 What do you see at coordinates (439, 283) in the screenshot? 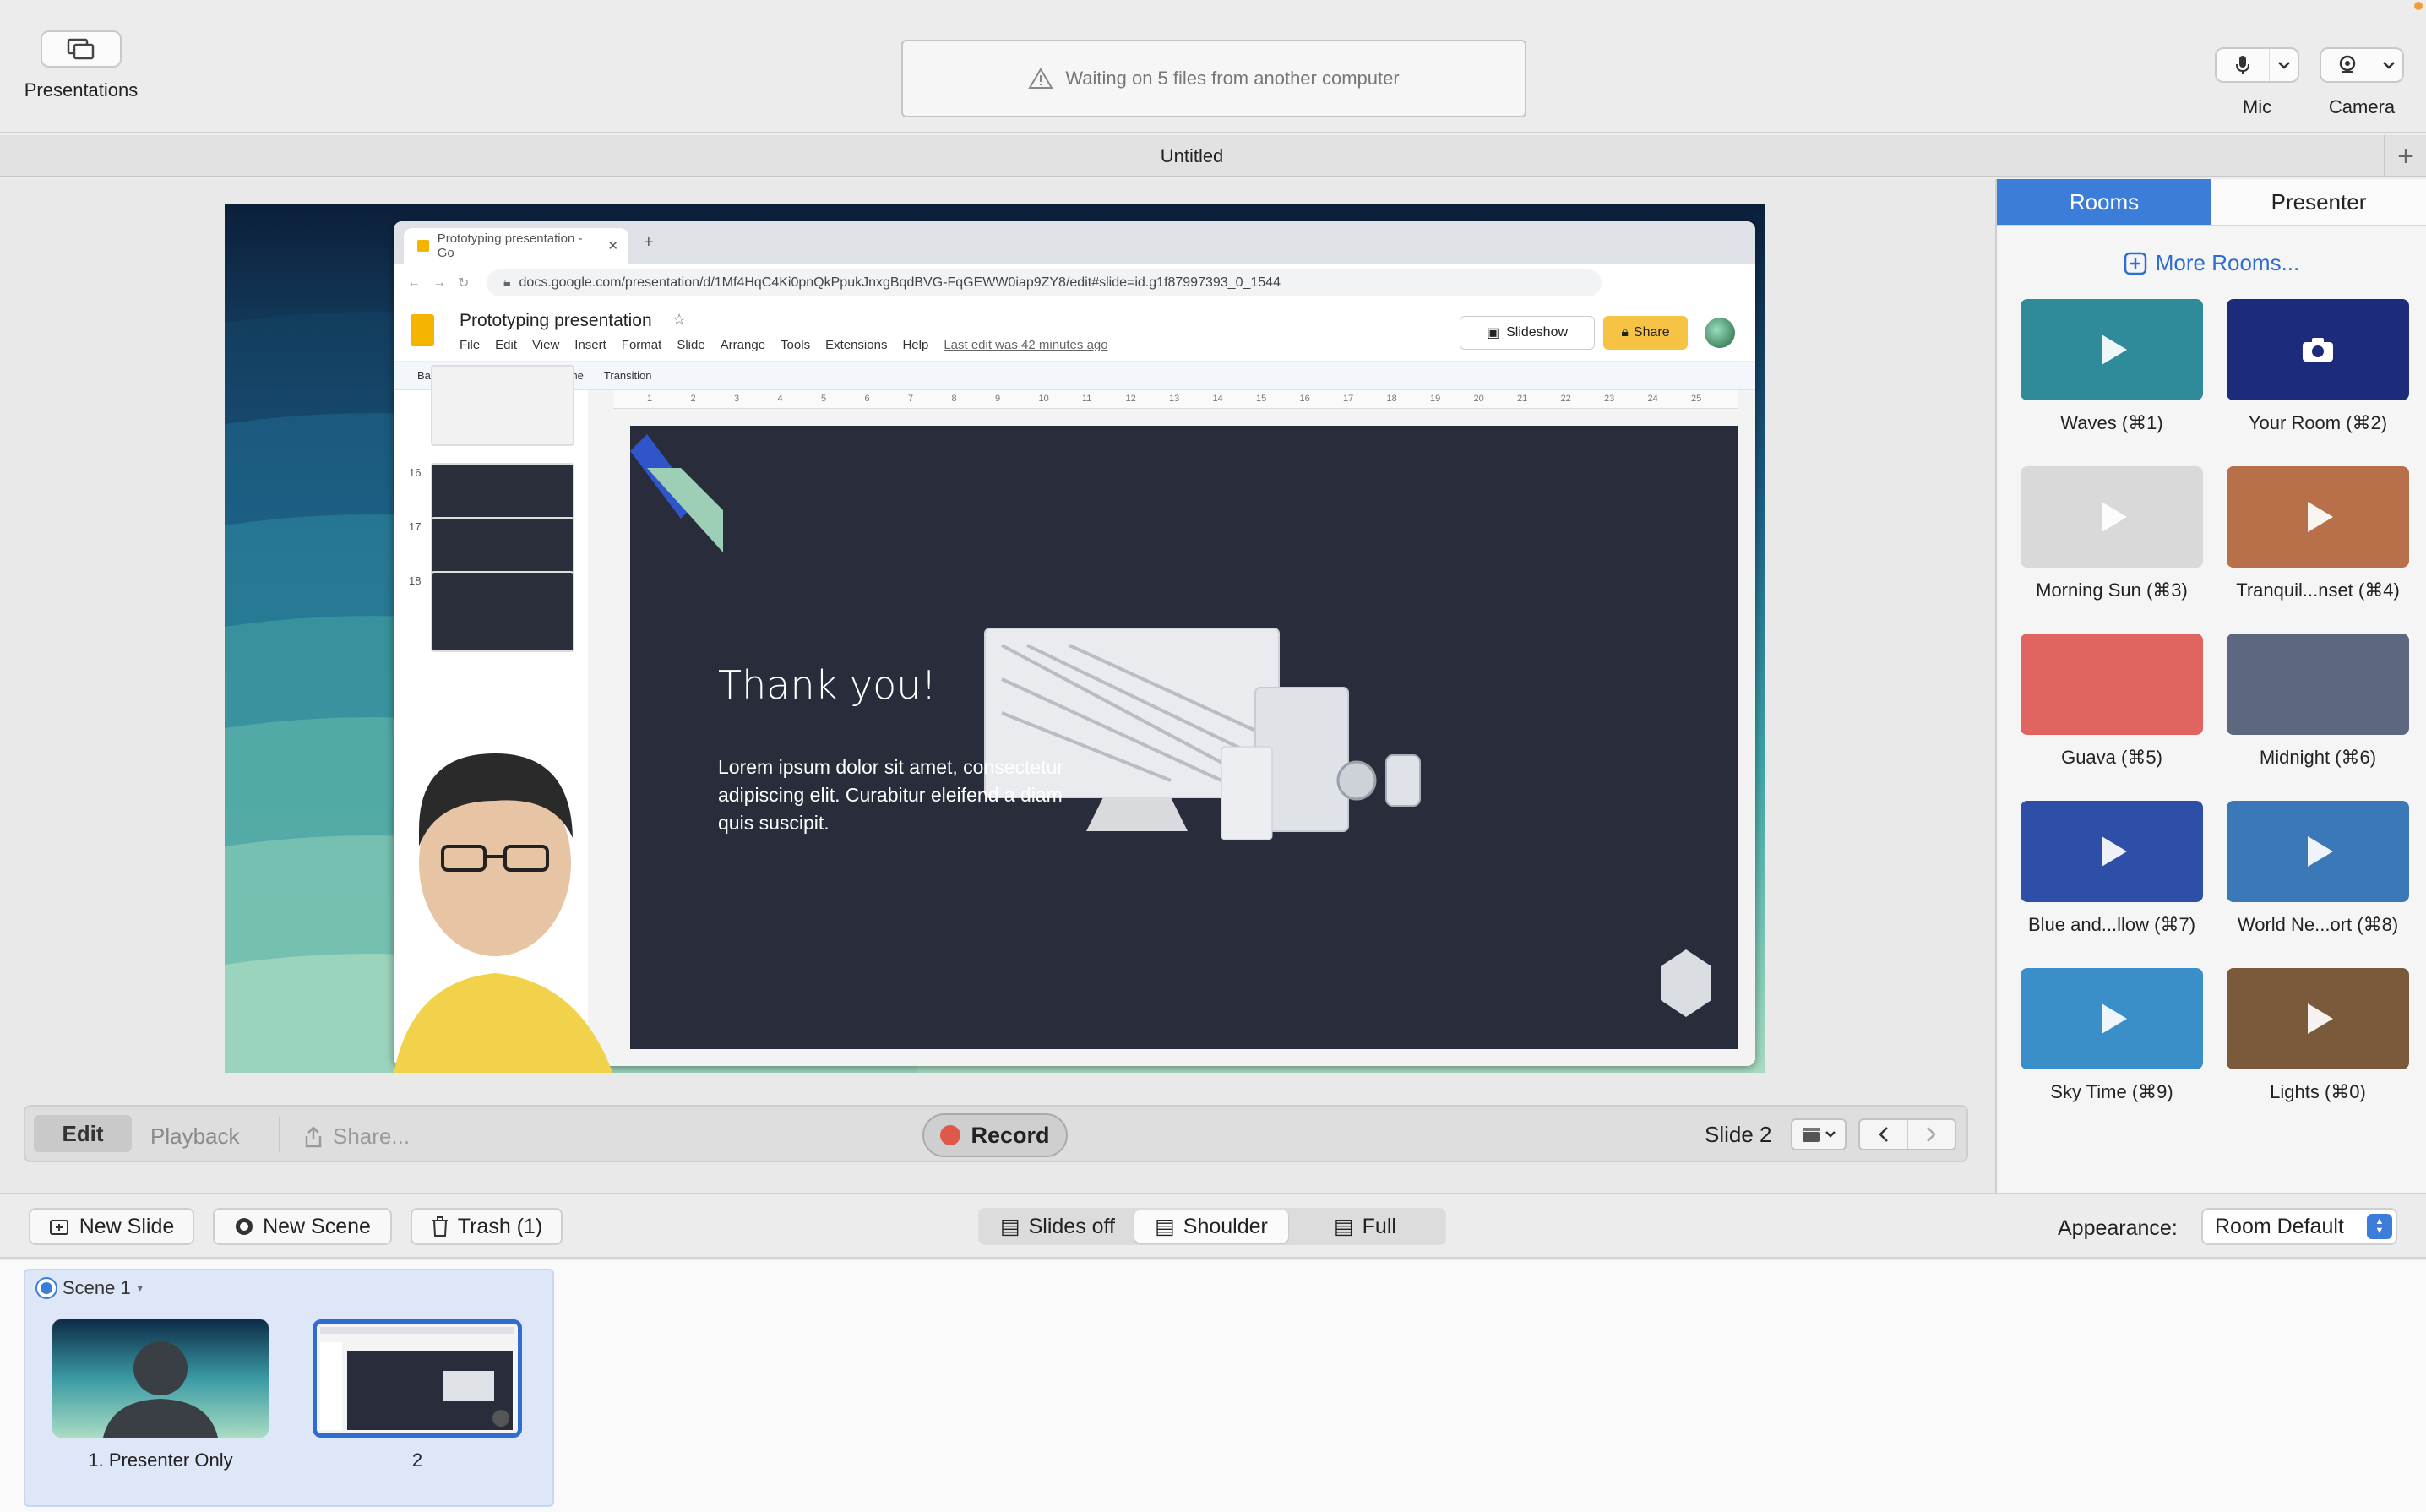
I see `forward-icon: →` at bounding box center [439, 283].